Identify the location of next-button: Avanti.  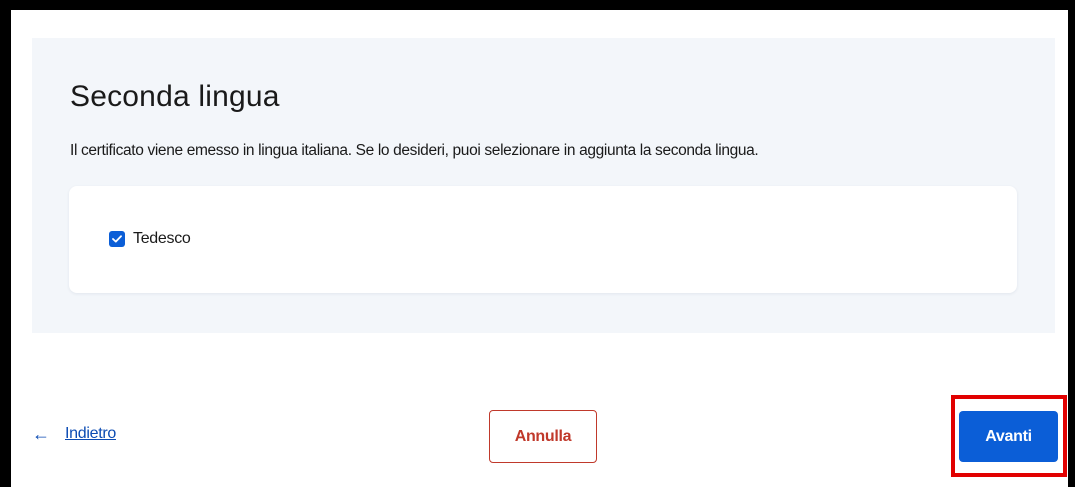
(1008, 436).